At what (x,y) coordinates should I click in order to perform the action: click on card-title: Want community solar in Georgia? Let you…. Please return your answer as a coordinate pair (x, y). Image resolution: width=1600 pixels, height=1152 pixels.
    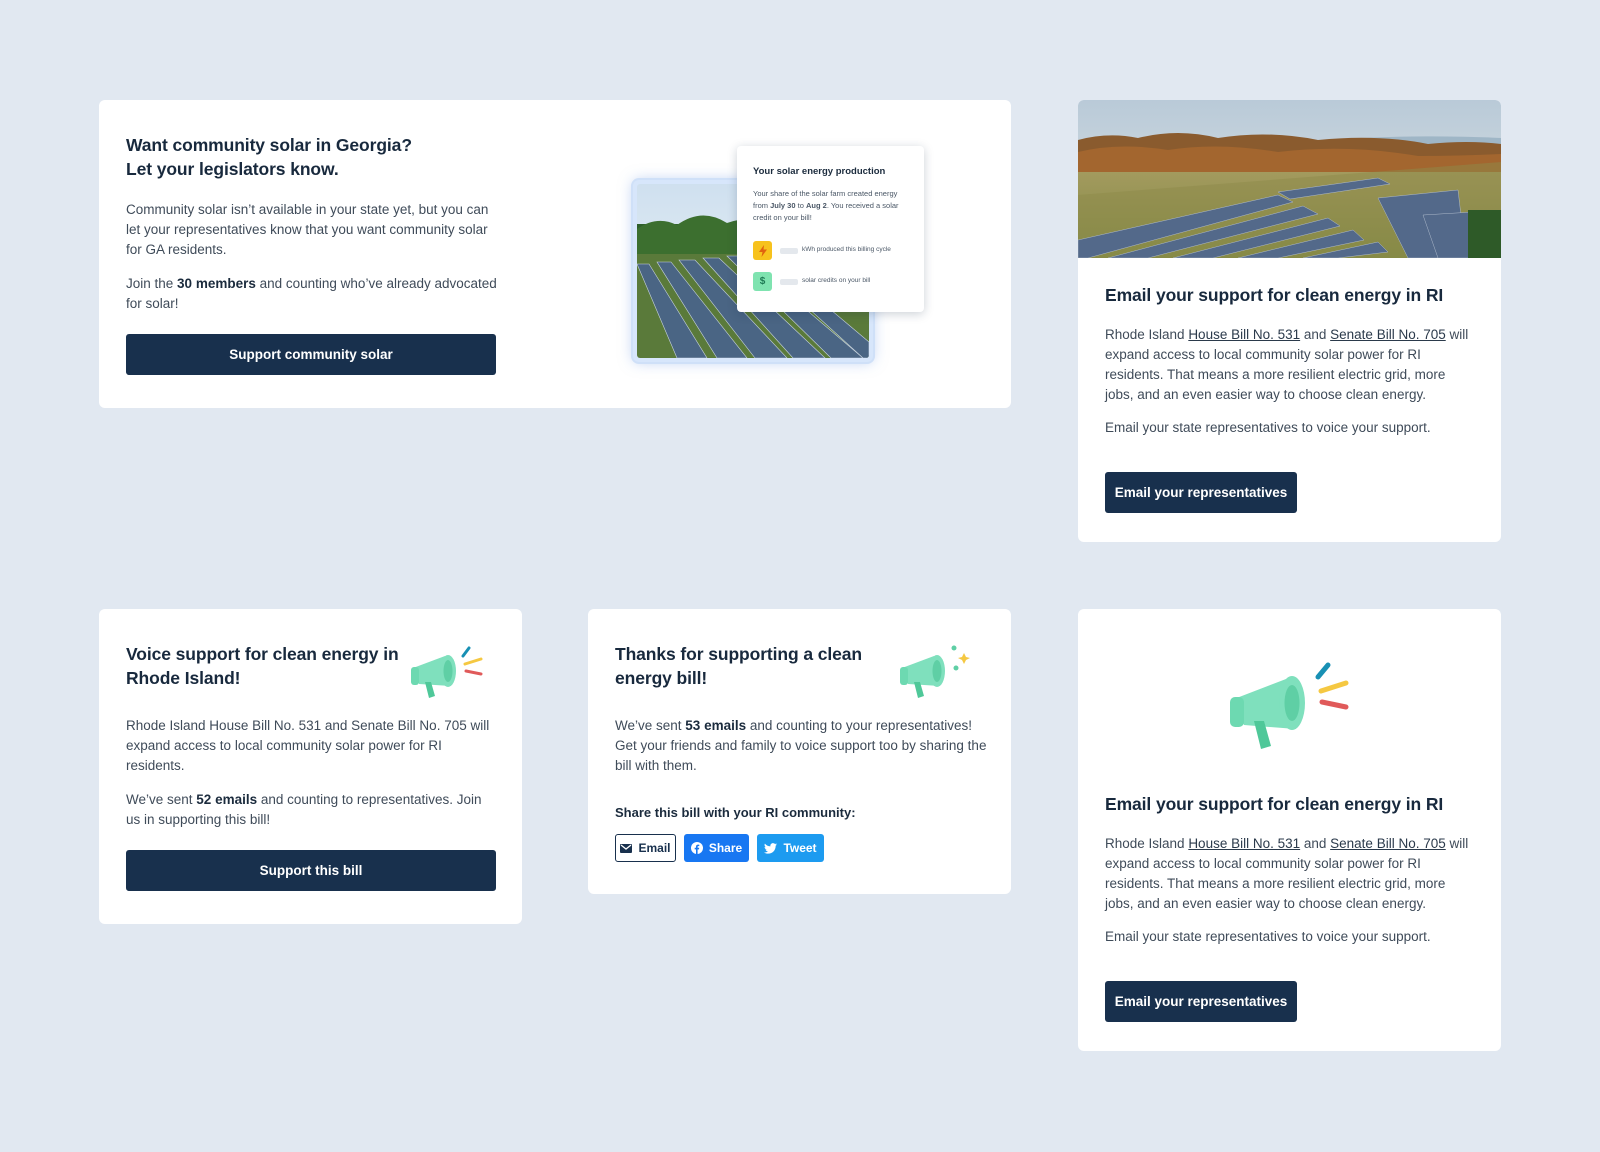
    Looking at the image, I should click on (269, 157).